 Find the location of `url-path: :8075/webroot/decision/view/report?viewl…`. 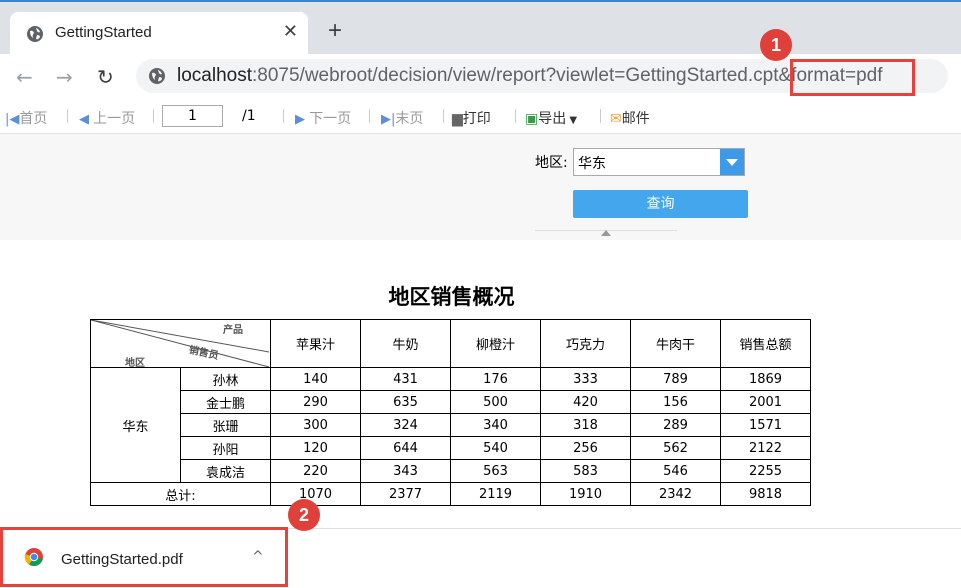

url-path: :8075/webroot/decision/view/report?viewl… is located at coordinates (515, 75).